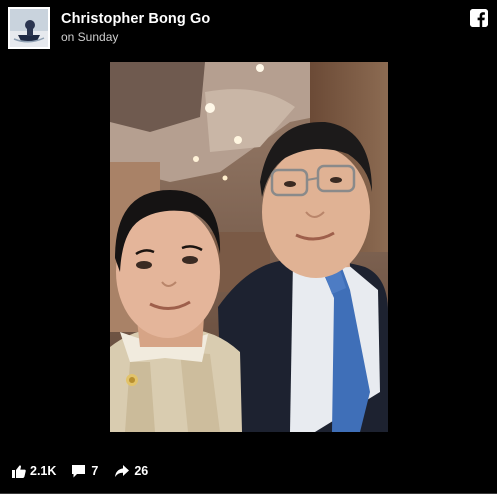 Image resolution: width=497 pixels, height=494 pixels. I want to click on comments-count: 7, so click(95, 471).